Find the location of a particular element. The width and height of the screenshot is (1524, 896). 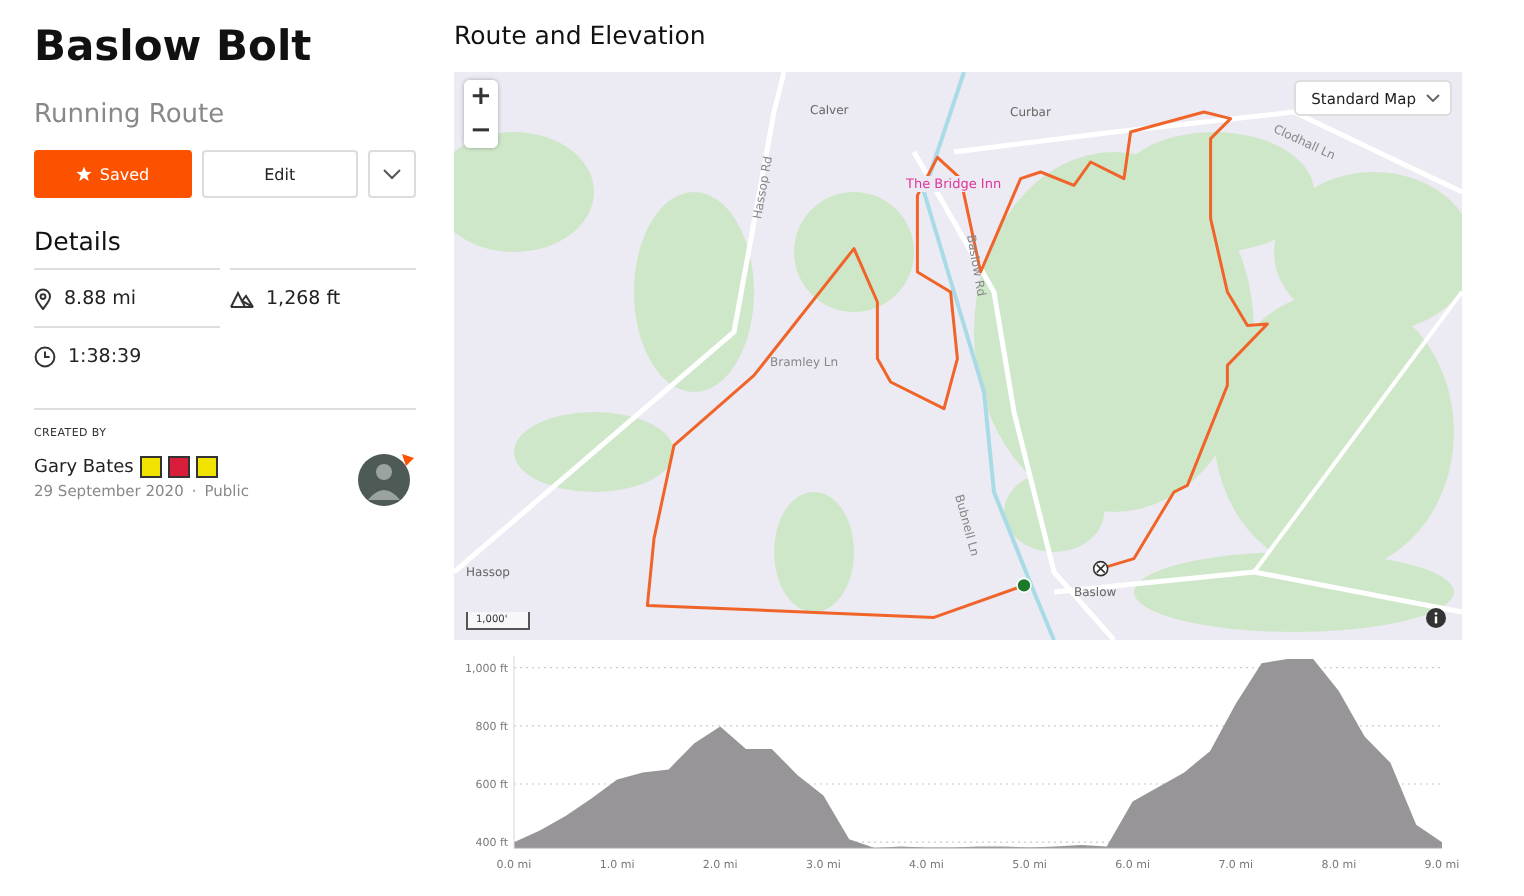

start-marker is located at coordinates (1024, 585).